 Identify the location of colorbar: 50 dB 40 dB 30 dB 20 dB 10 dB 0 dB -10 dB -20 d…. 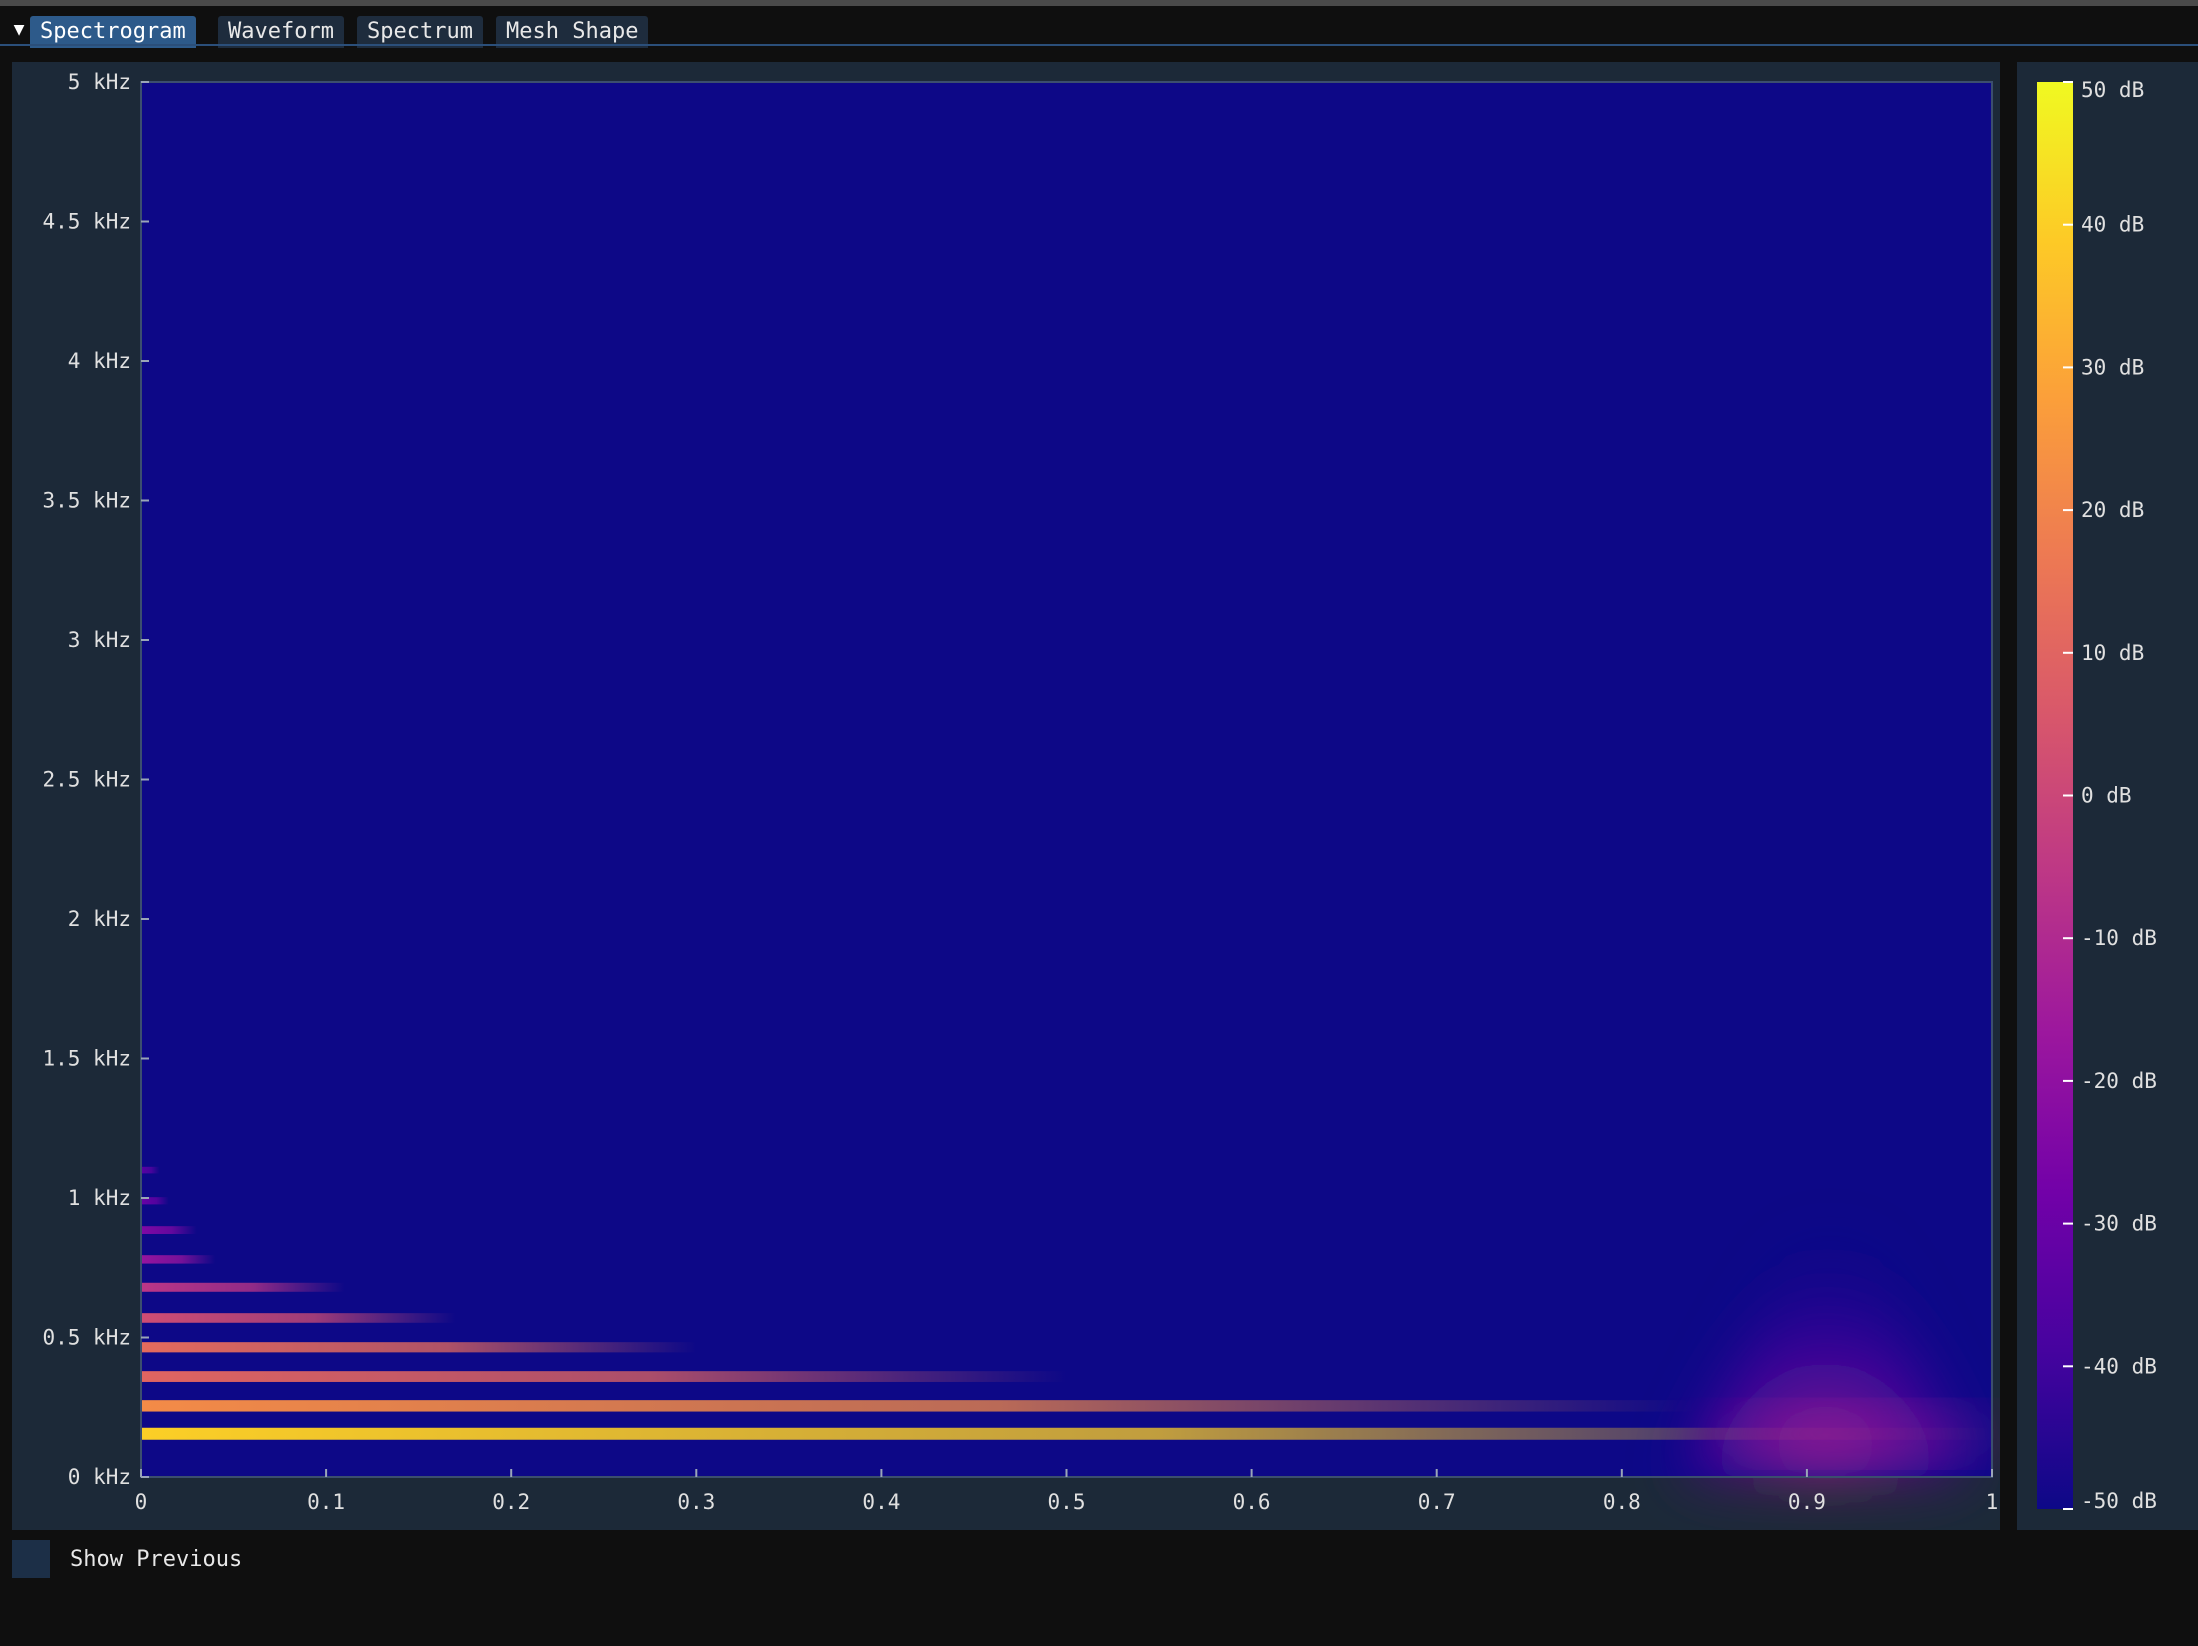
(2097, 795).